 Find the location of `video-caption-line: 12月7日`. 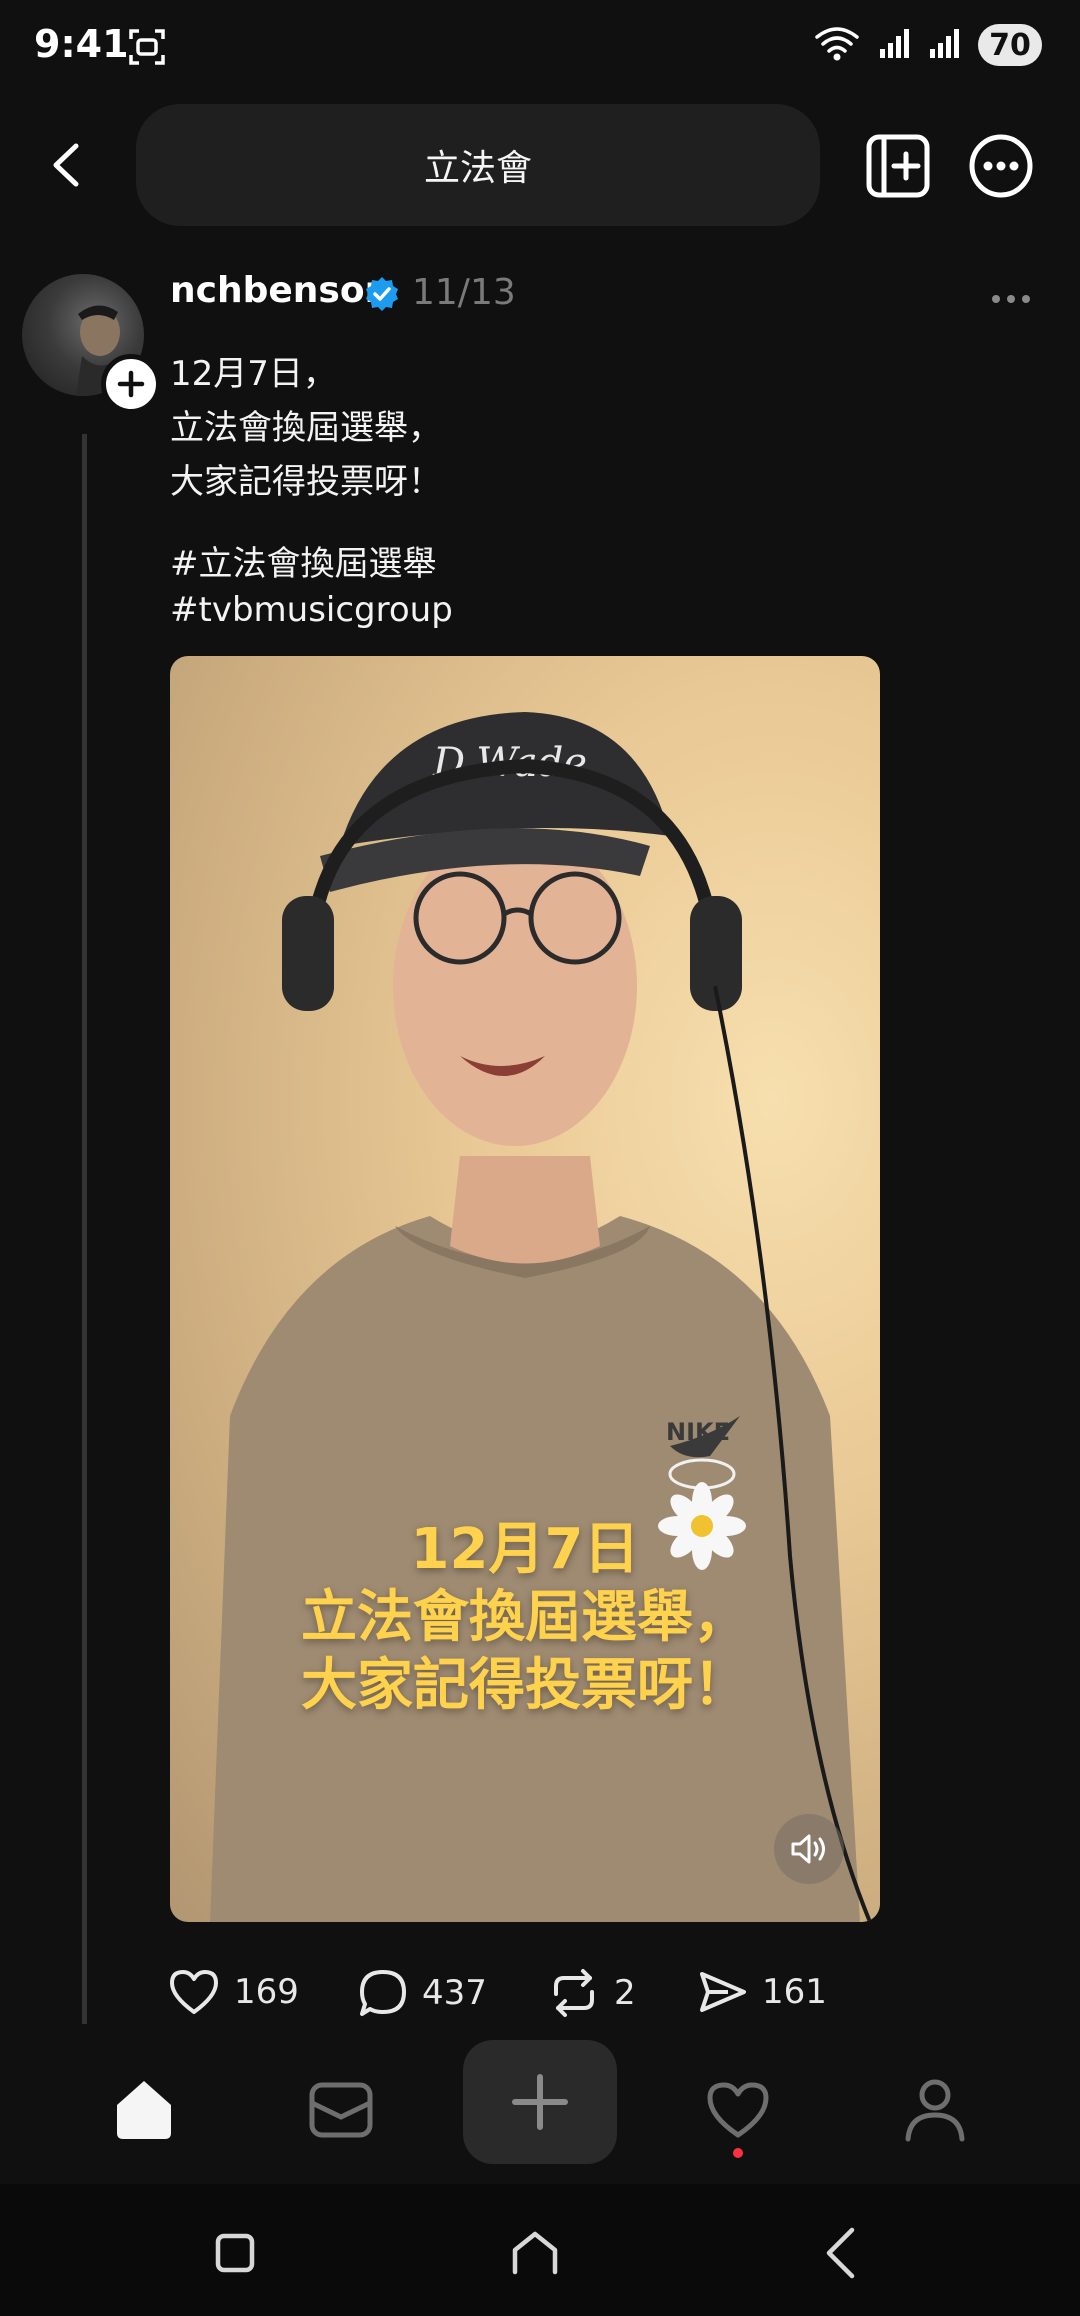

video-caption-line: 12月7日 is located at coordinates (525, 1549).